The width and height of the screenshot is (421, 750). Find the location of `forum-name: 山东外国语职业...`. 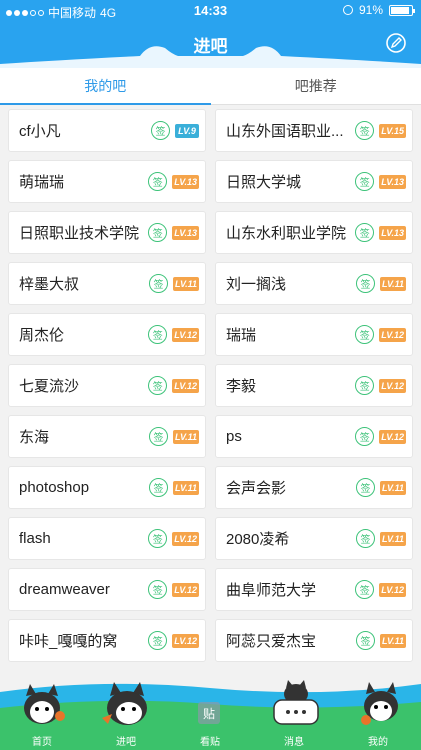

forum-name: 山东外国语职业... is located at coordinates (285, 131).